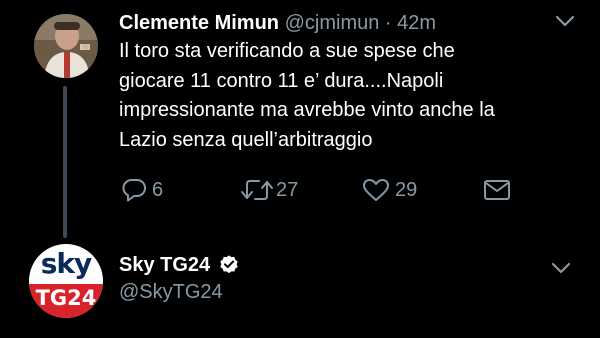 This screenshot has height=338, width=600. What do you see at coordinates (376, 190) in the screenshot?
I see `heart-icon` at bounding box center [376, 190].